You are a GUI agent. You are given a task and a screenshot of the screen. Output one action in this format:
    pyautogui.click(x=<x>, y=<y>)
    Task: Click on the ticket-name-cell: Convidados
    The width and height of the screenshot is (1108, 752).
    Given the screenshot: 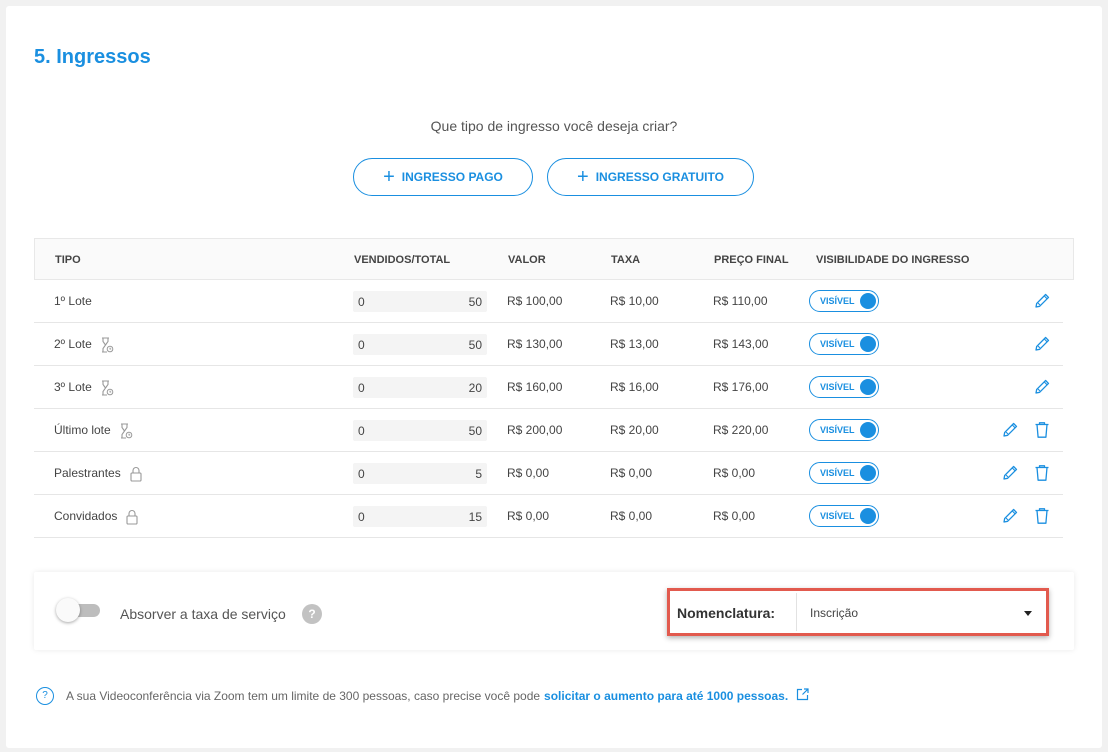 What is the action you would take?
    pyautogui.click(x=96, y=517)
    